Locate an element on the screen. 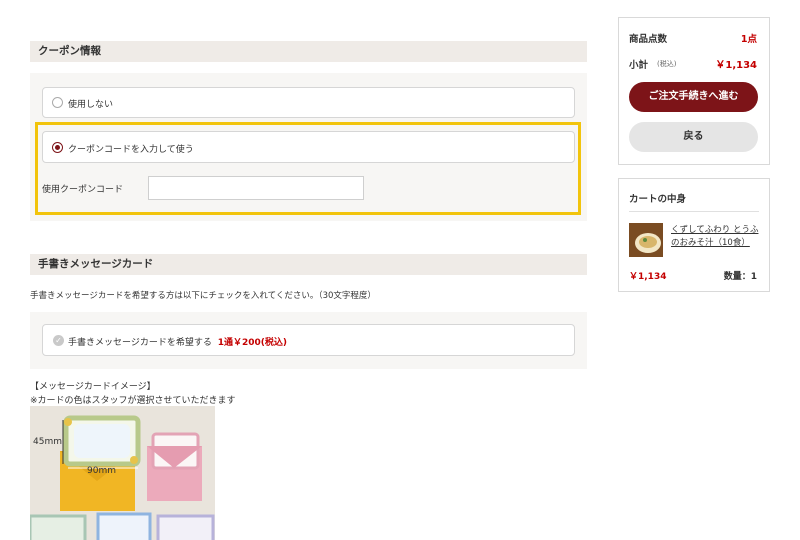 This screenshot has width=800, height=540. message-card-image: 45mm 90mm is located at coordinates (122, 473).